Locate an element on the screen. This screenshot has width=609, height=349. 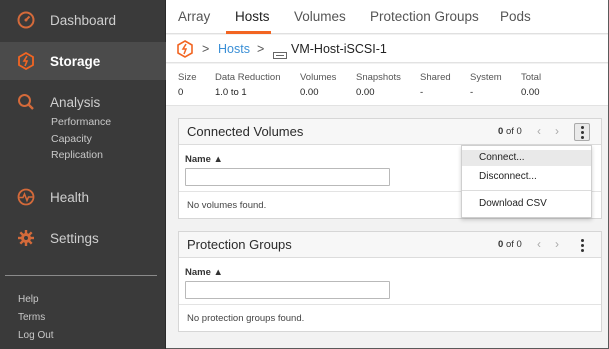
nav-health: Health is located at coordinates (83, 197).